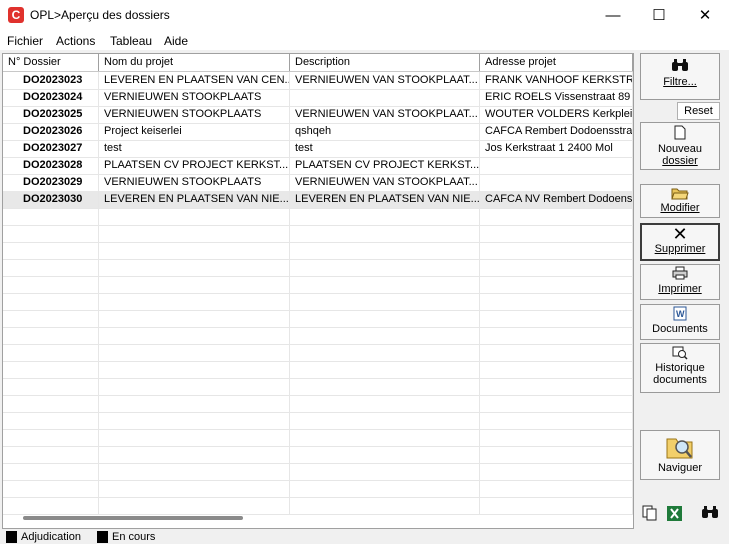 The image size is (729, 544). I want to click on word-document-icon: W, so click(680, 314).